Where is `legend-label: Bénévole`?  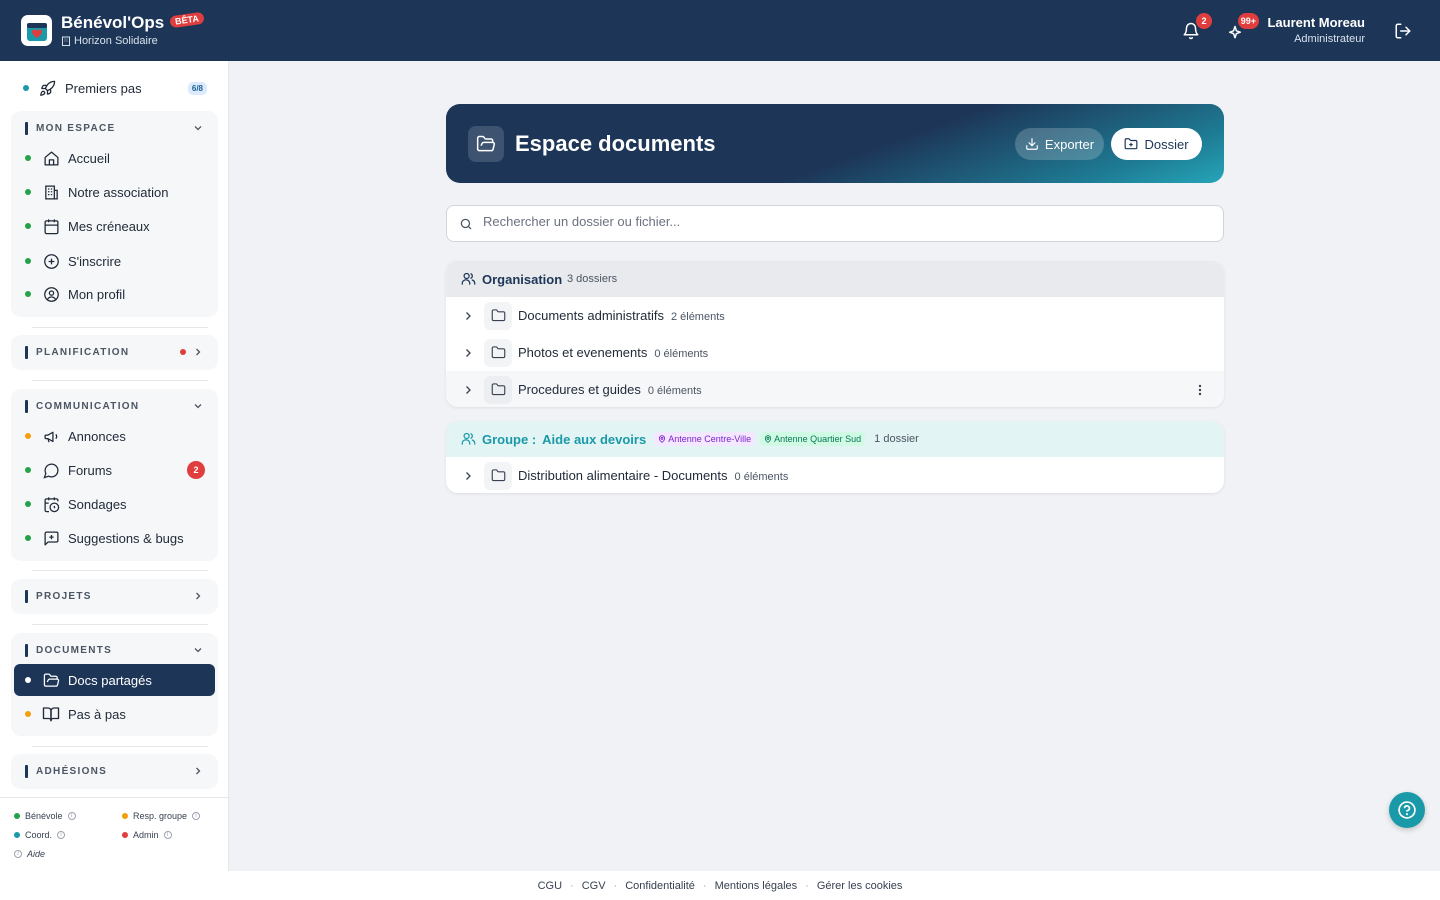
legend-label: Bénévole is located at coordinates (44, 816).